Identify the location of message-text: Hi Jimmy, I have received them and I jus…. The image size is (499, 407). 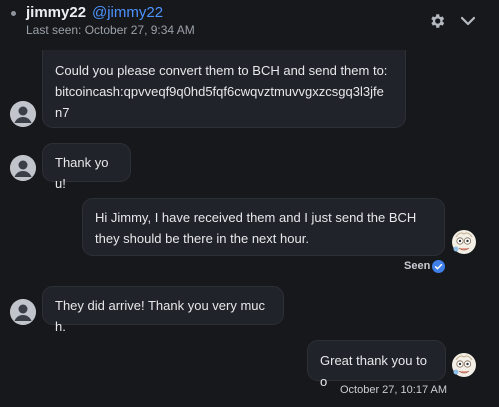
(256, 217).